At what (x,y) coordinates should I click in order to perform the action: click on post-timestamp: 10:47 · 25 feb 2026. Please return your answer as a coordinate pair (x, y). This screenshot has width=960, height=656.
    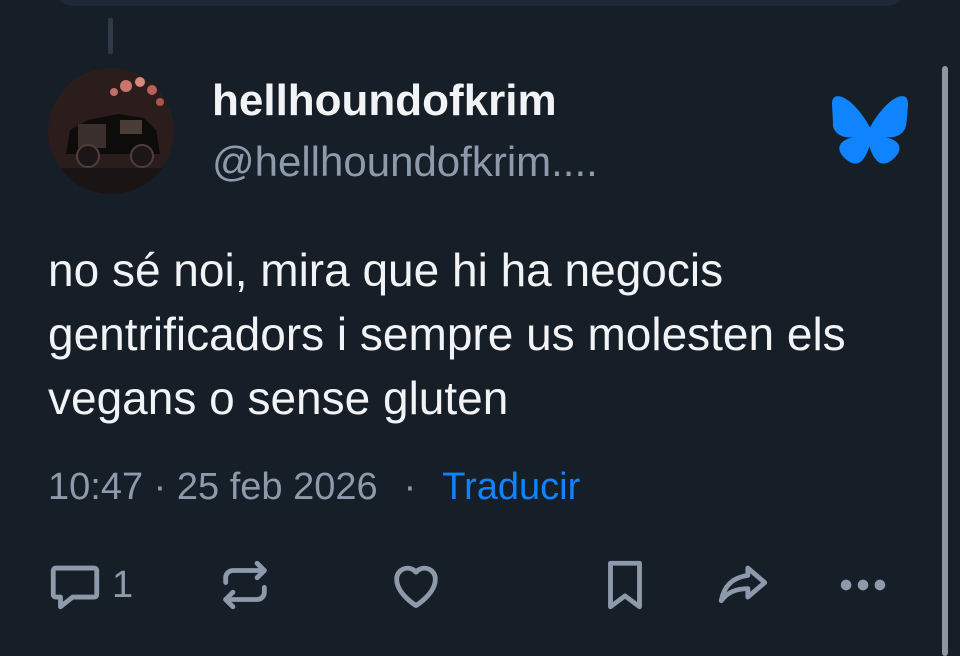
    Looking at the image, I should click on (213, 487).